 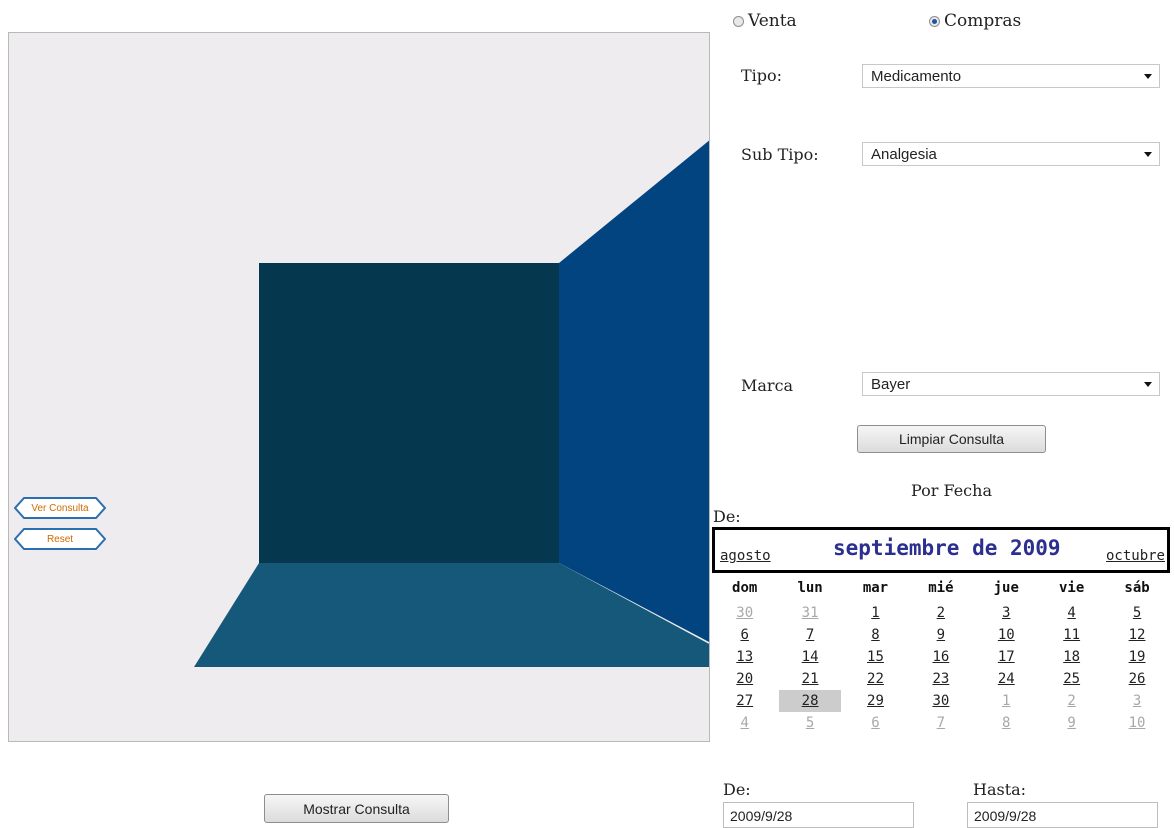 I want to click on prev-month-link: agosto, so click(x=745, y=556).